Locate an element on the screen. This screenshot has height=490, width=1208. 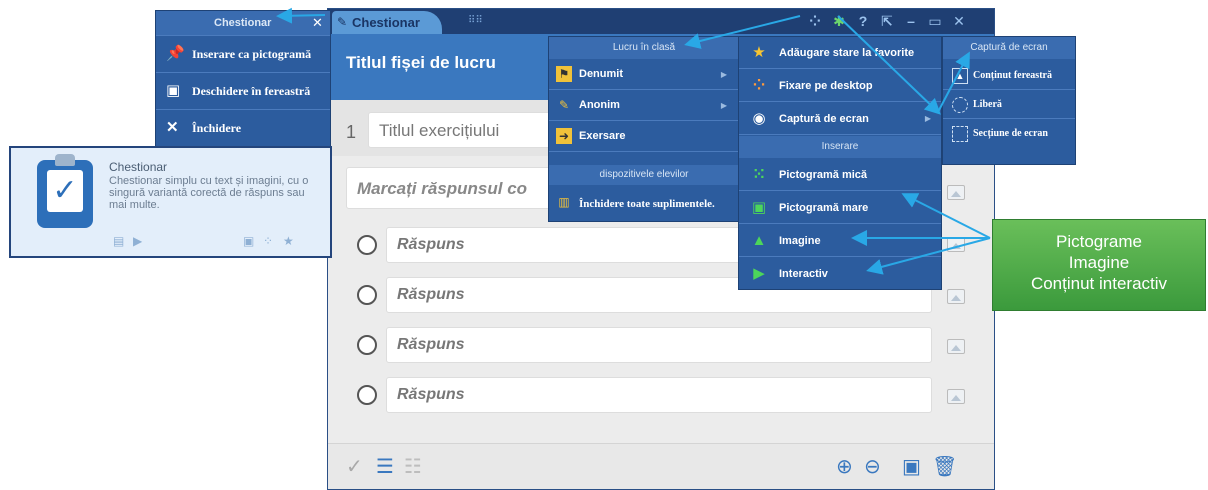
maximize-icon: ▭ is located at coordinates (935, 21).